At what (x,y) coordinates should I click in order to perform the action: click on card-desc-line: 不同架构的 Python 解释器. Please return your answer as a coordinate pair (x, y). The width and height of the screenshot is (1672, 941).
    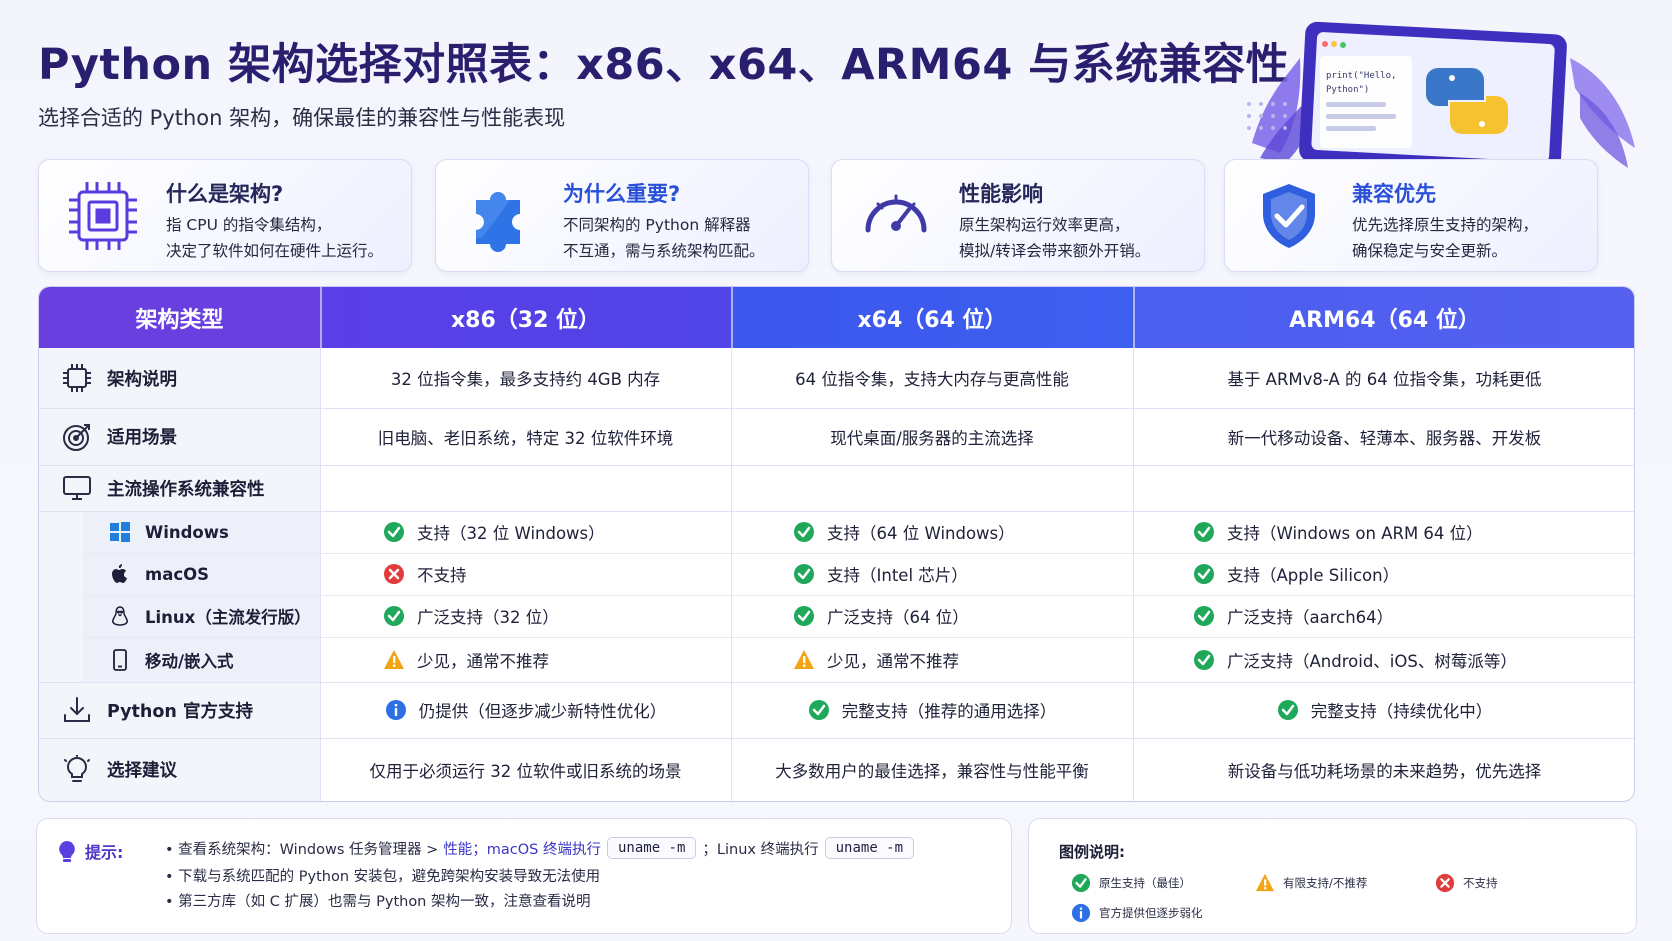
    Looking at the image, I should click on (657, 225).